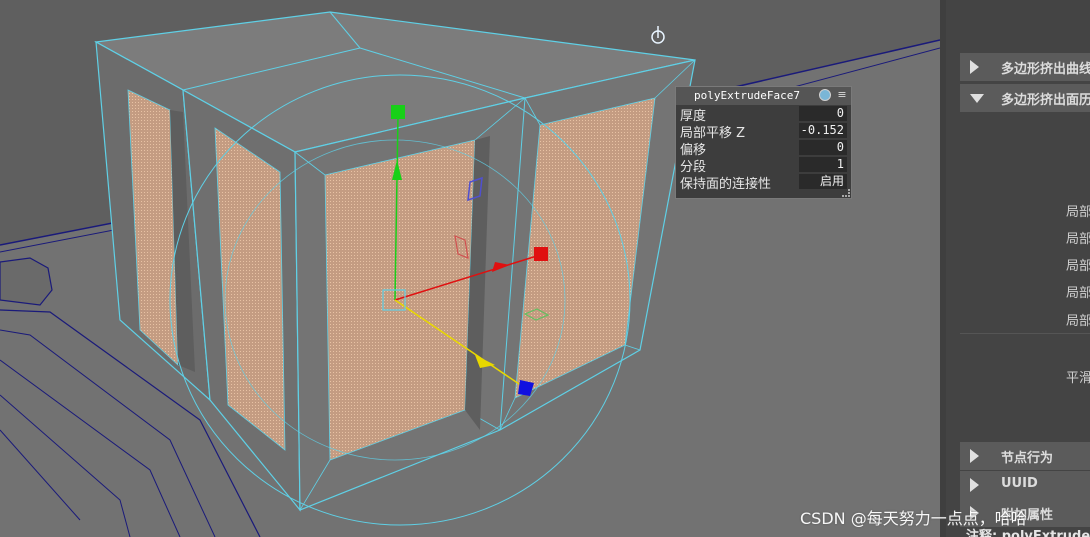 This screenshot has width=1090, height=537. I want to click on channel-box-header: polyExtrudeFace7 ≡, so click(763, 96).